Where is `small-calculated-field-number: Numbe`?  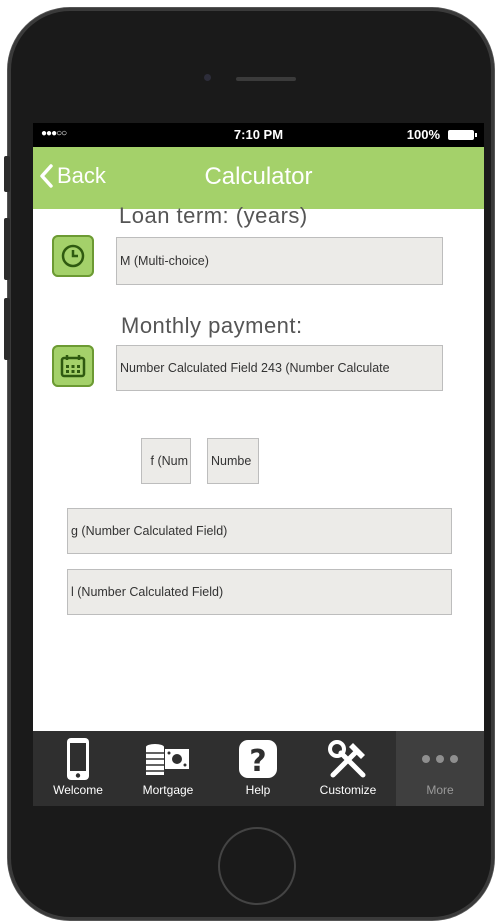
small-calculated-field-number: Numbe is located at coordinates (233, 461).